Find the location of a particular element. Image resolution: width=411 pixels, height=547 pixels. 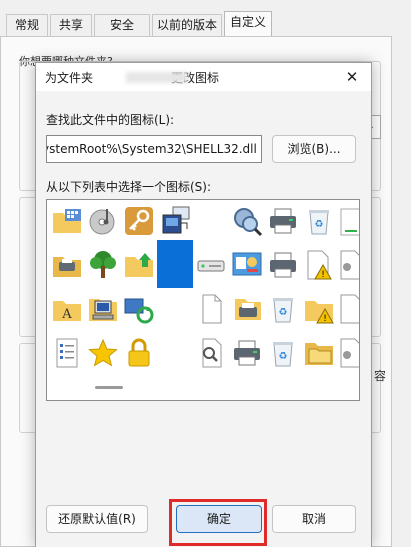

dialog-titlebar: 为文件夹 更改图标 ✕ is located at coordinates (203, 77).